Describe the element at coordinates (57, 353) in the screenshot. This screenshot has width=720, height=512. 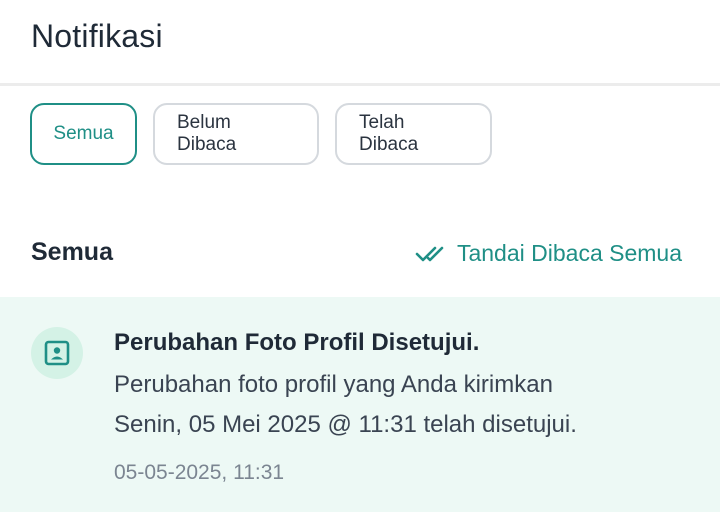
I see `profile-portrait-icon` at that location.